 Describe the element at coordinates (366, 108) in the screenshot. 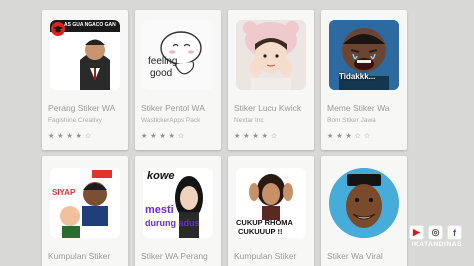

I see `app-title: Meme Stiker Wa` at that location.